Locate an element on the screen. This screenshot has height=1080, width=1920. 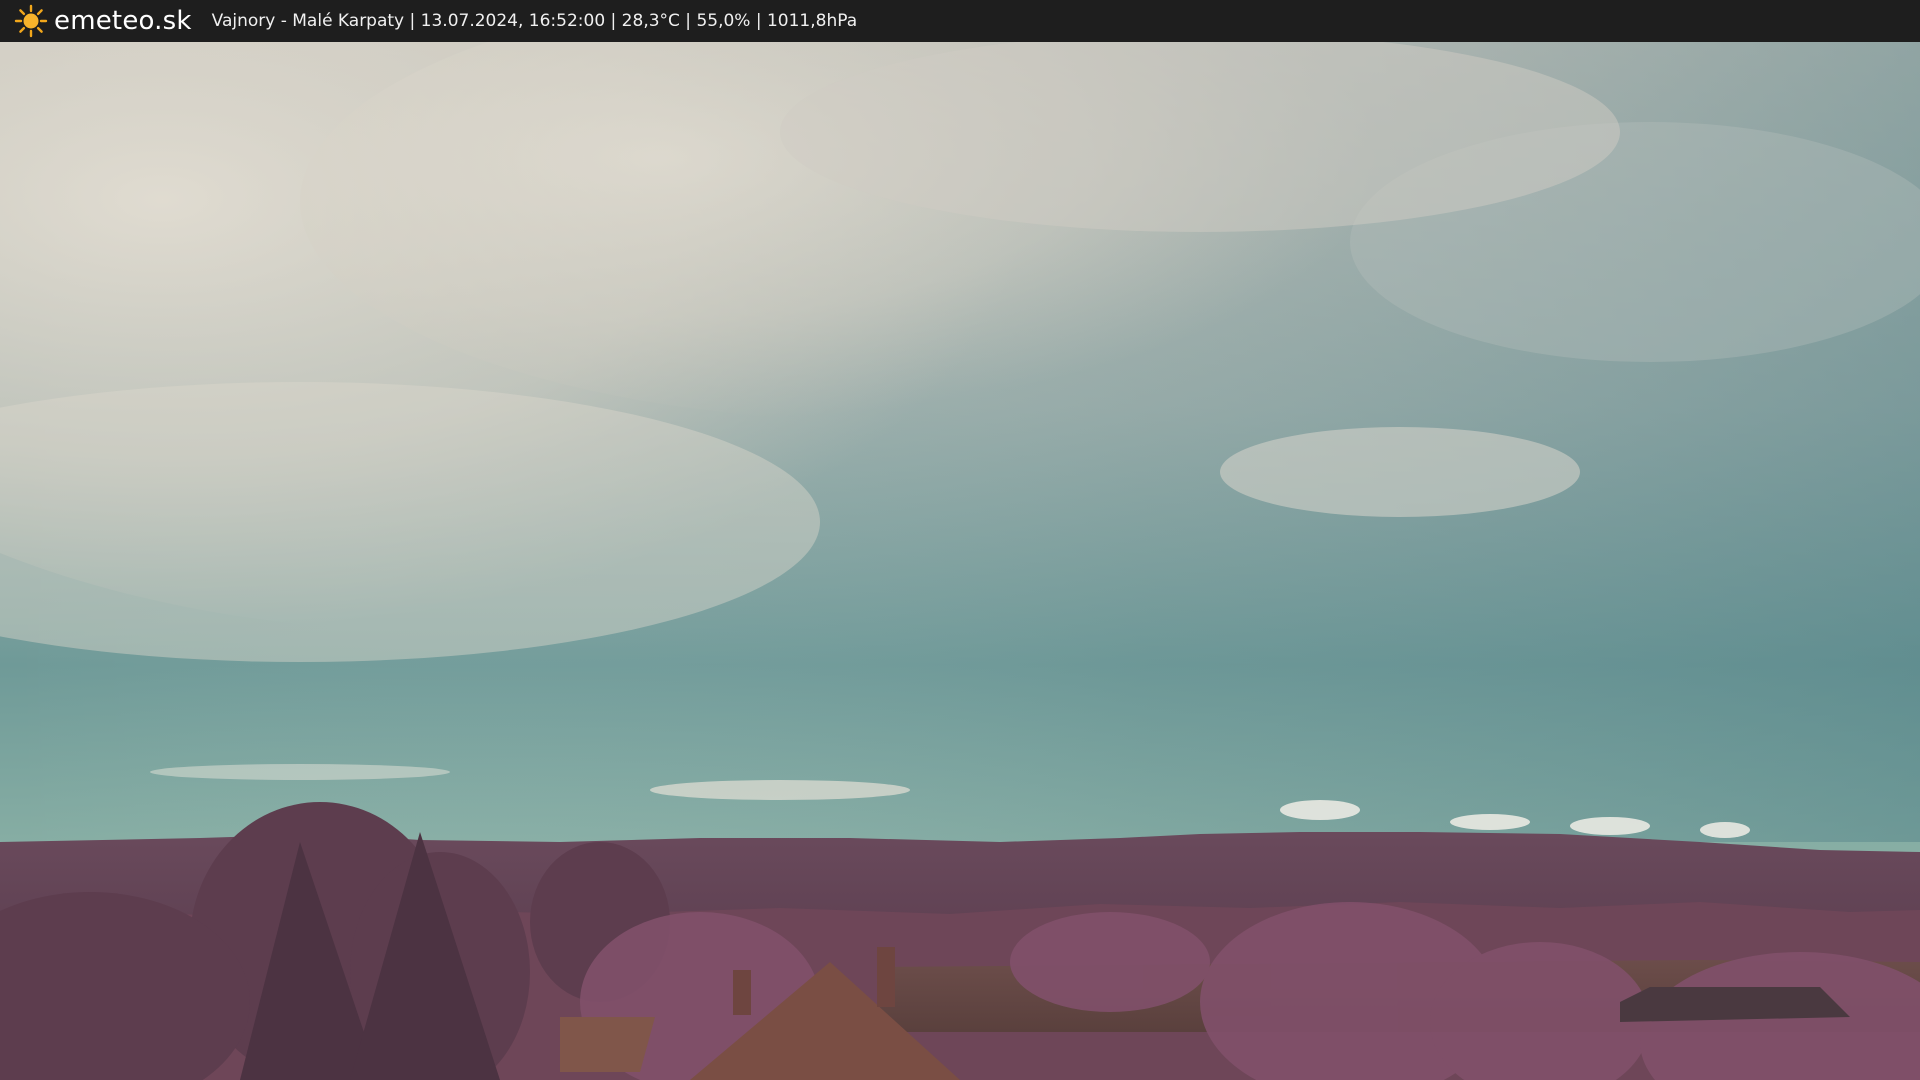
logo-text: emeteo.sk is located at coordinates (123, 21).